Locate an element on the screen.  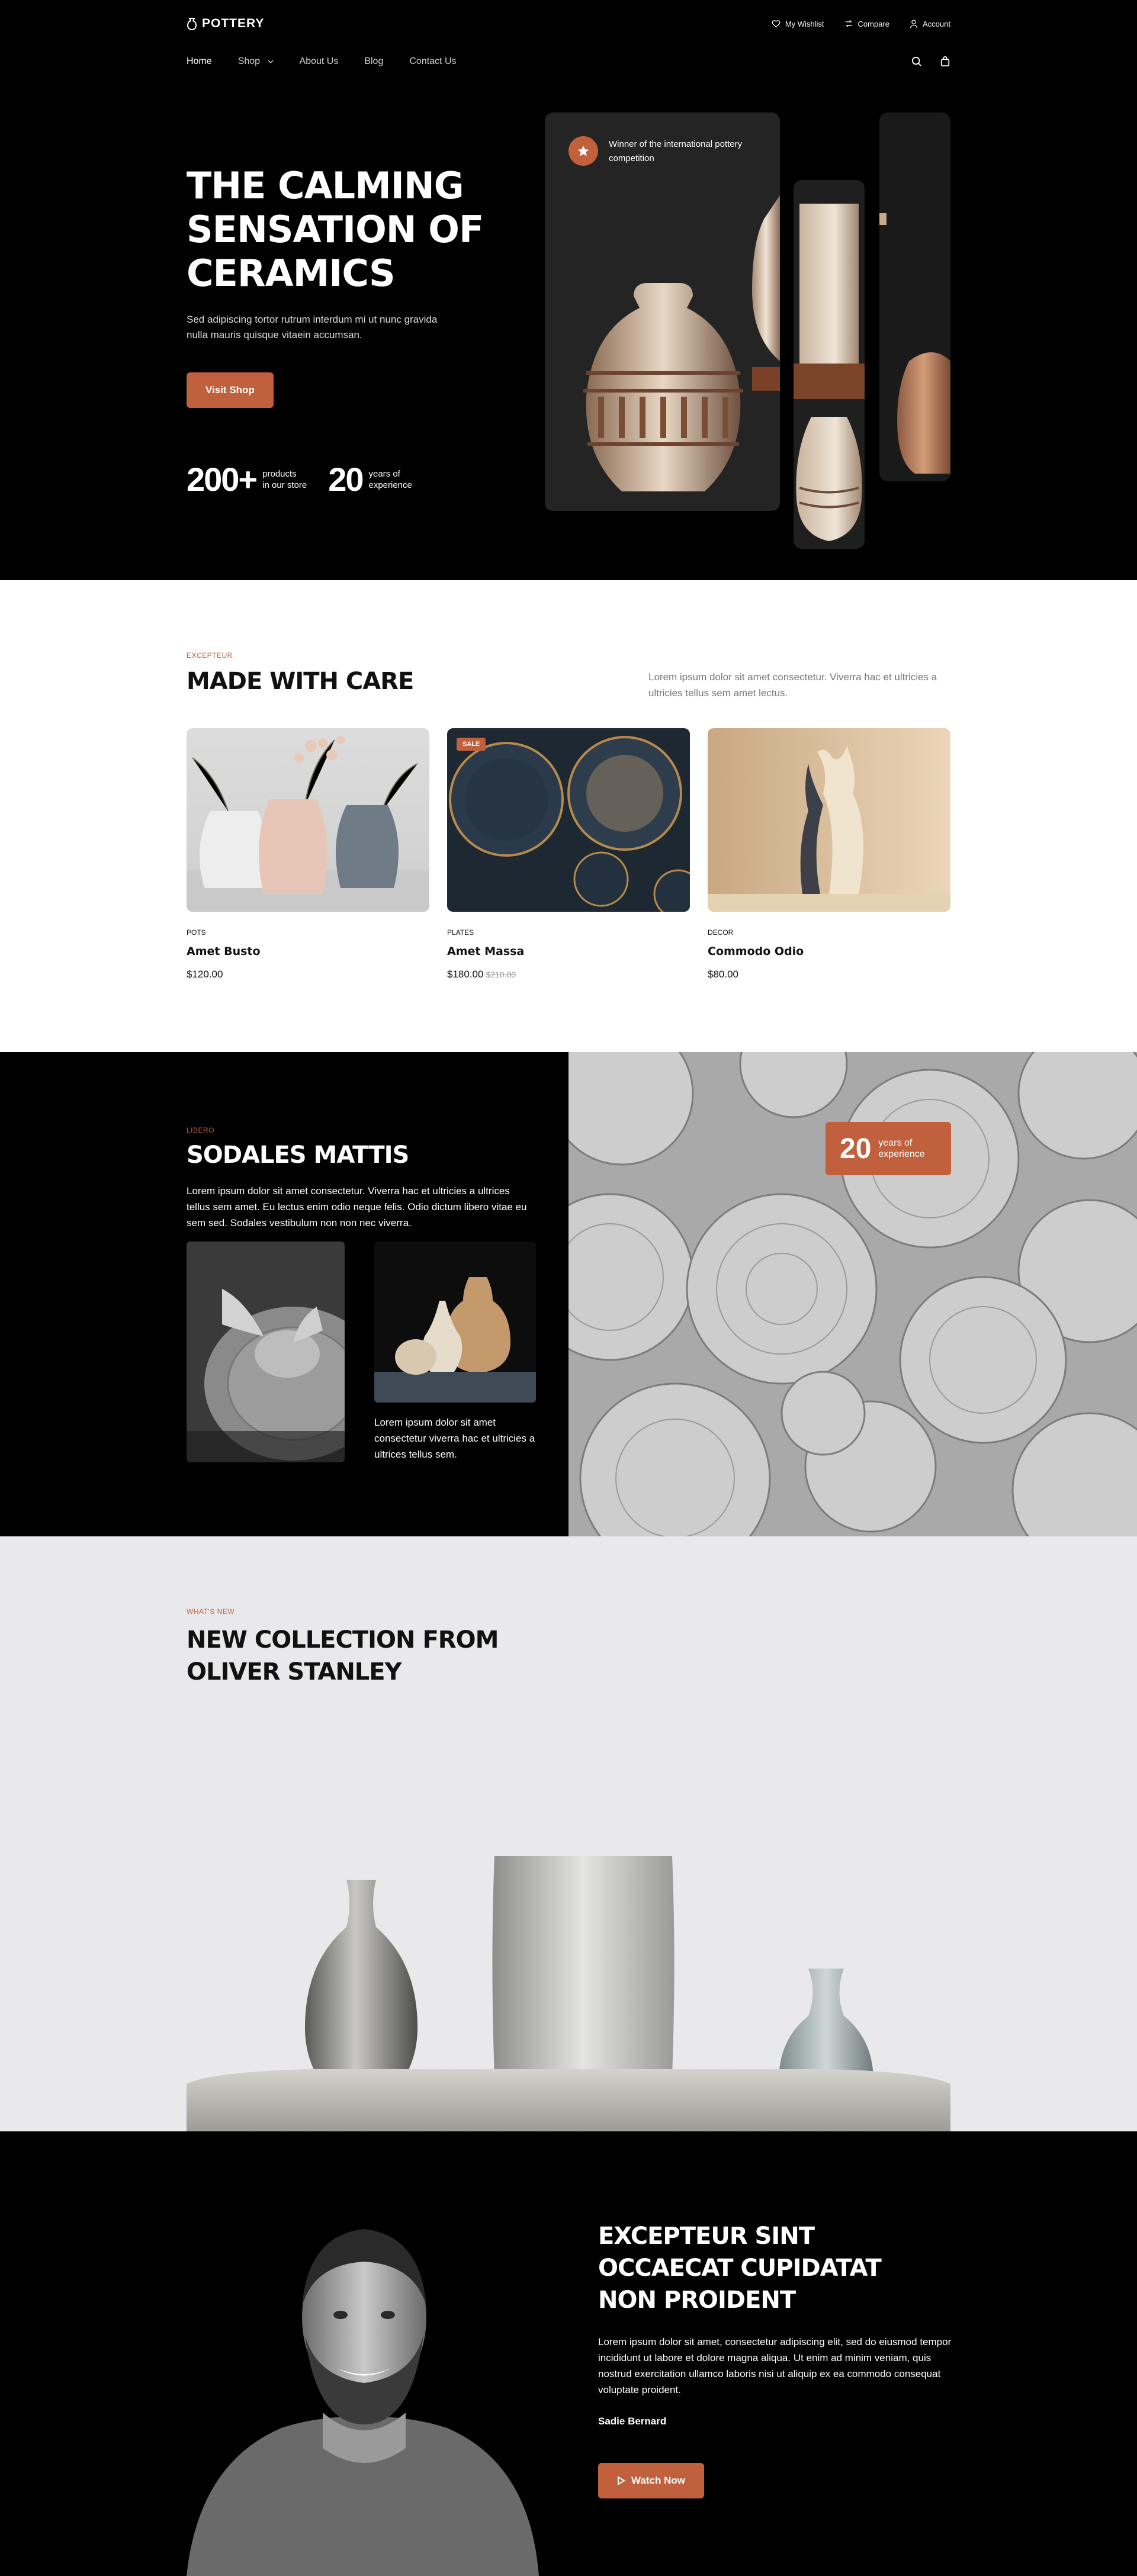
wishlist-label: My Wishlist is located at coordinates (804, 24).